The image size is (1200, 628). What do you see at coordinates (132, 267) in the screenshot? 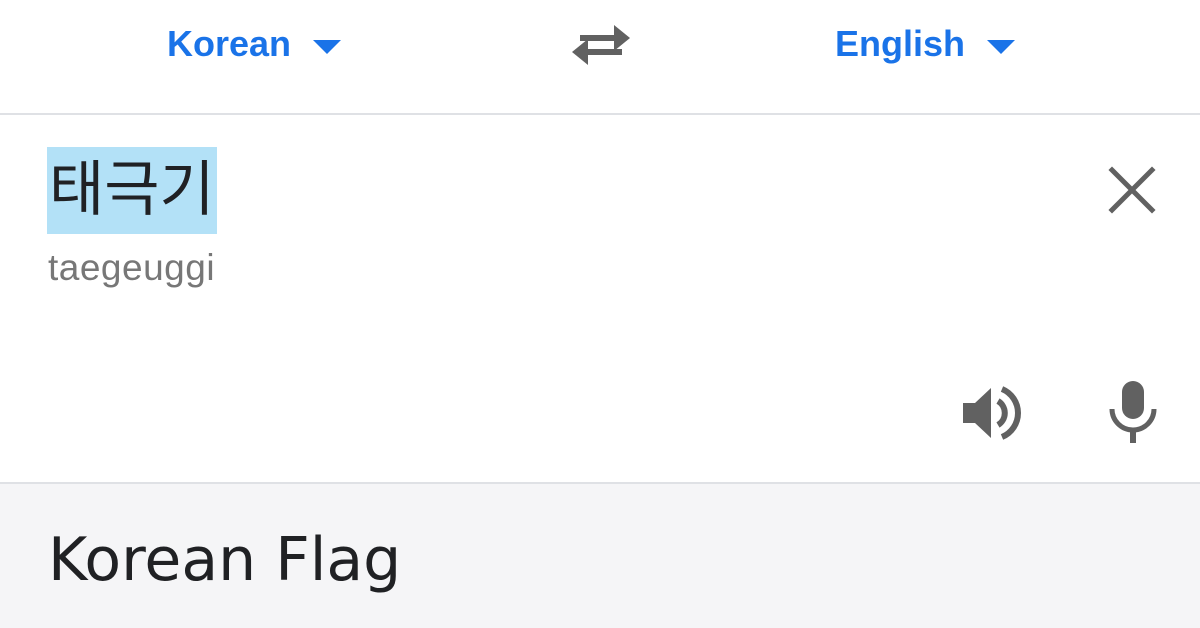
I see `romanization-text: taegeuggi` at bounding box center [132, 267].